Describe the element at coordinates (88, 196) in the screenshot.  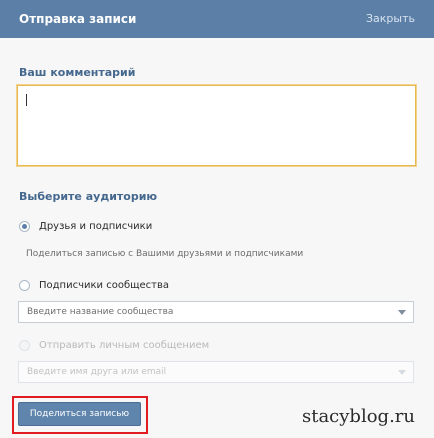
I see `audience-label: Выберите аудиторию` at that location.